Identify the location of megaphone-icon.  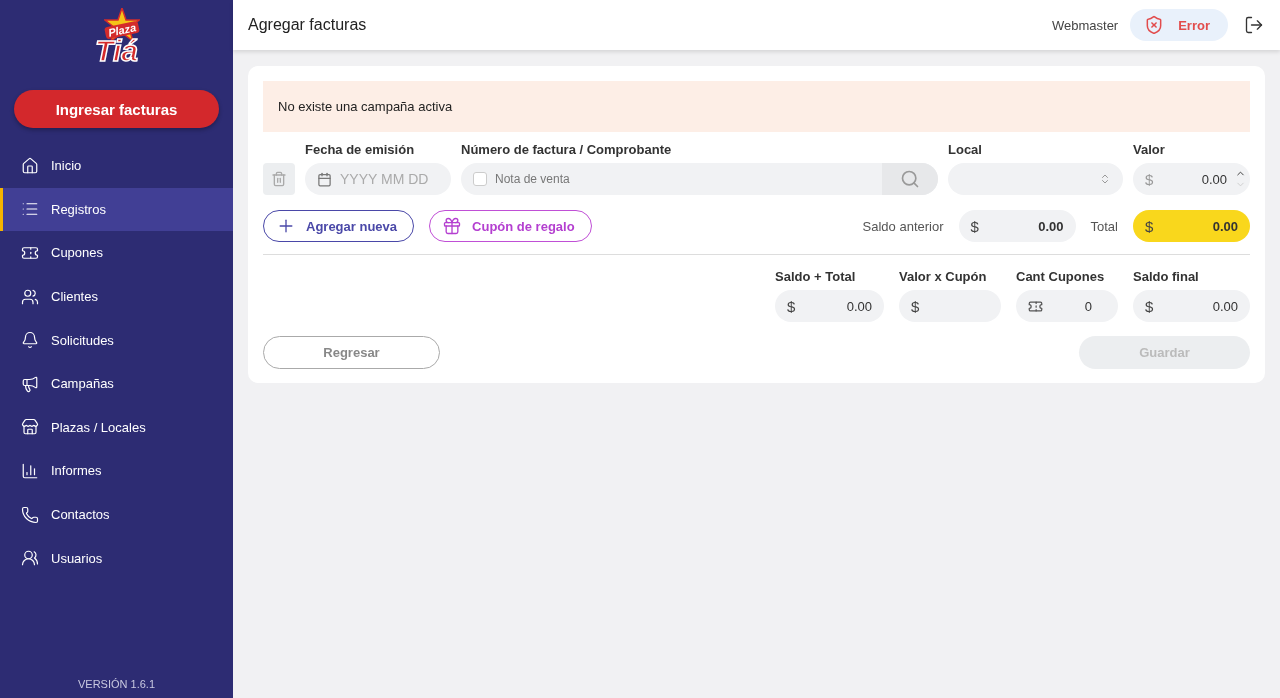
(30, 383).